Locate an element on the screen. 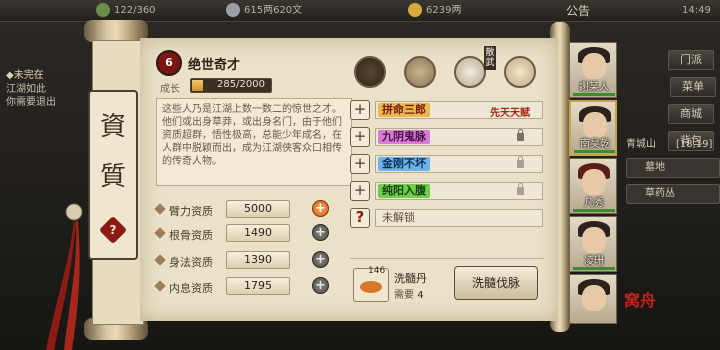 Image resolution: width=720 pixels, height=350 pixels. attr-row-agility: 身法资质 1390 + is located at coordinates (250, 262).